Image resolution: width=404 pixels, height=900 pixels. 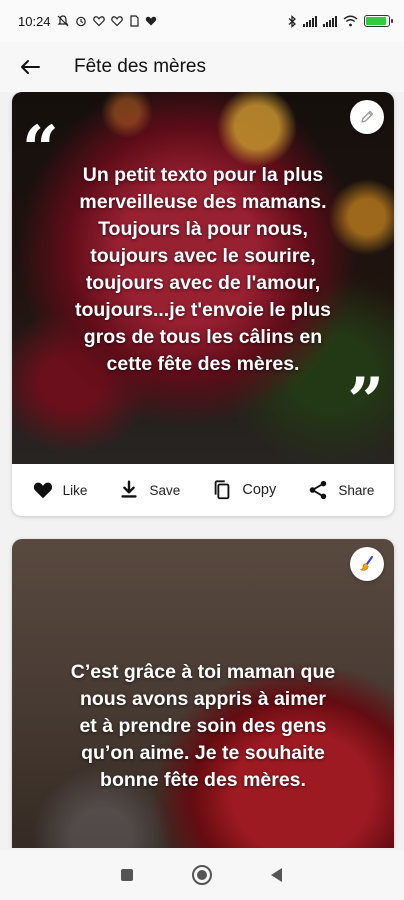 I want to click on share-icon, so click(x=318, y=490).